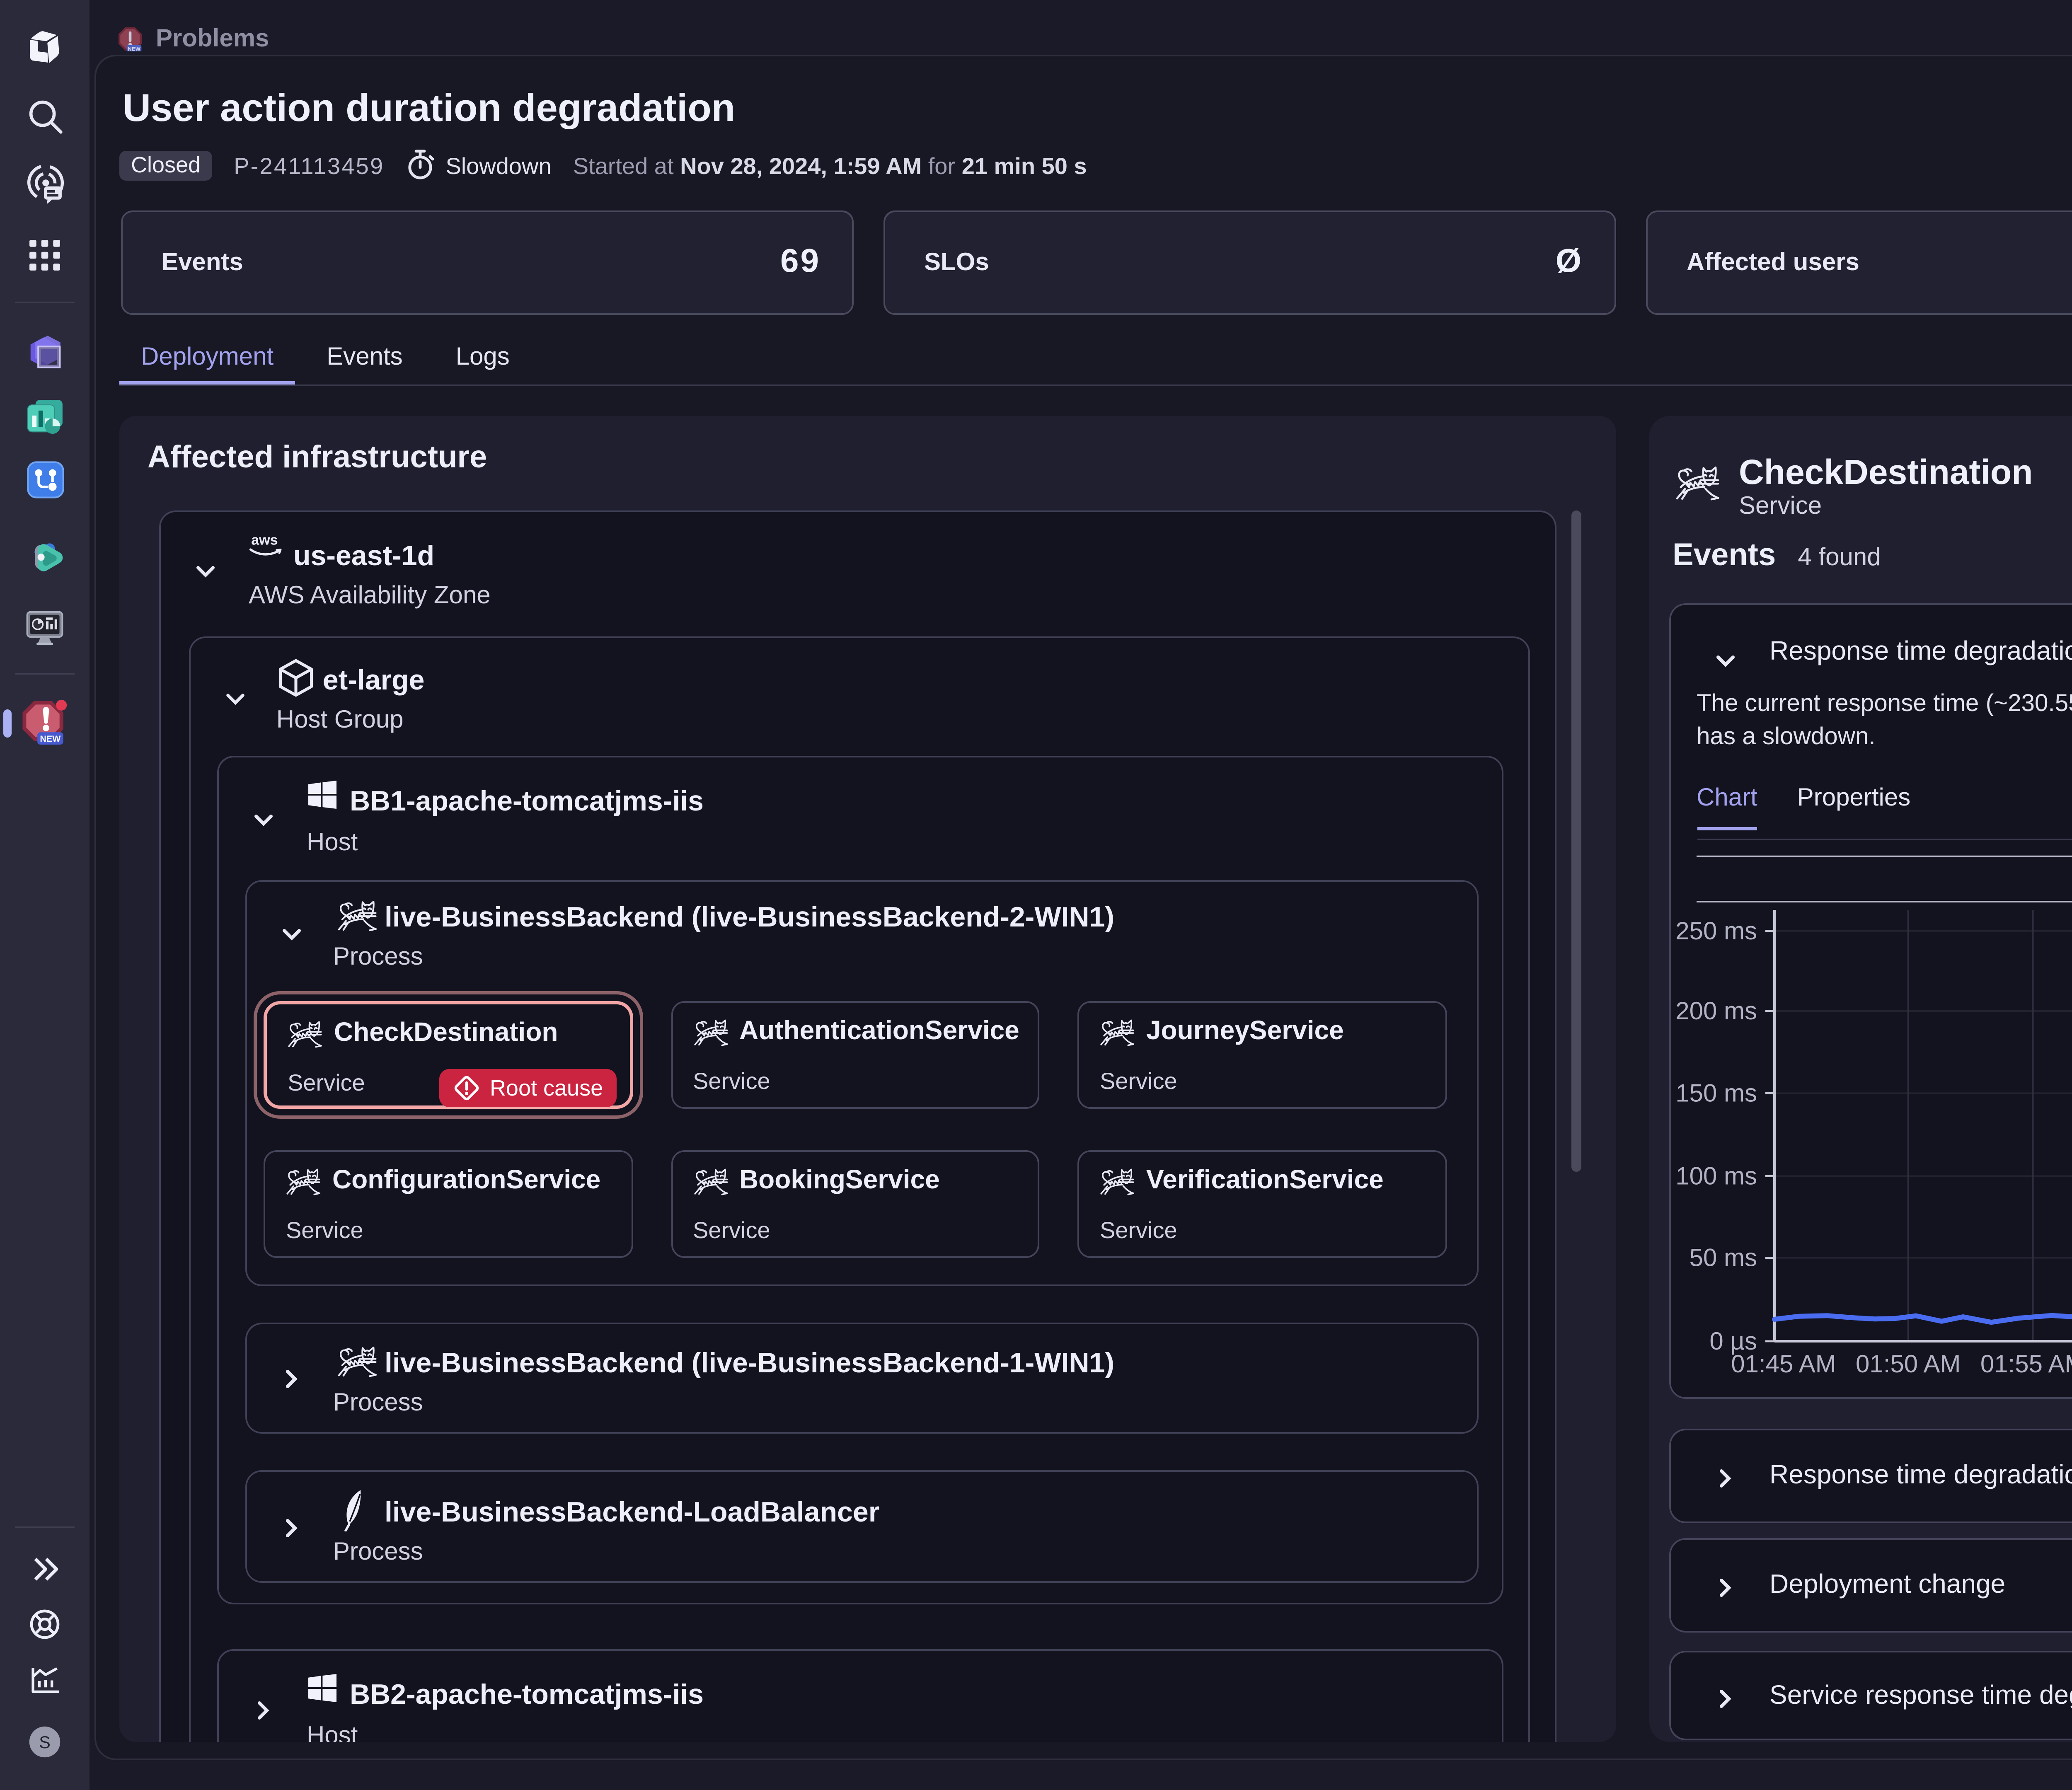 The image size is (2072, 1790). What do you see at coordinates (2026, 1363) in the screenshot?
I see `svg-text: 01:55 AM` at bounding box center [2026, 1363].